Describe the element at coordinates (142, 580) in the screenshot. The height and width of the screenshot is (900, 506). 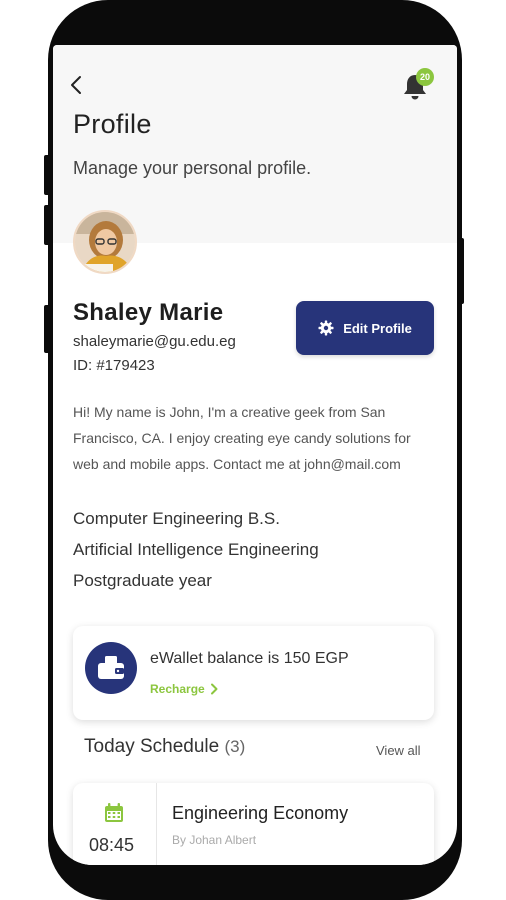
I see `education-item: Postgraduate year` at that location.